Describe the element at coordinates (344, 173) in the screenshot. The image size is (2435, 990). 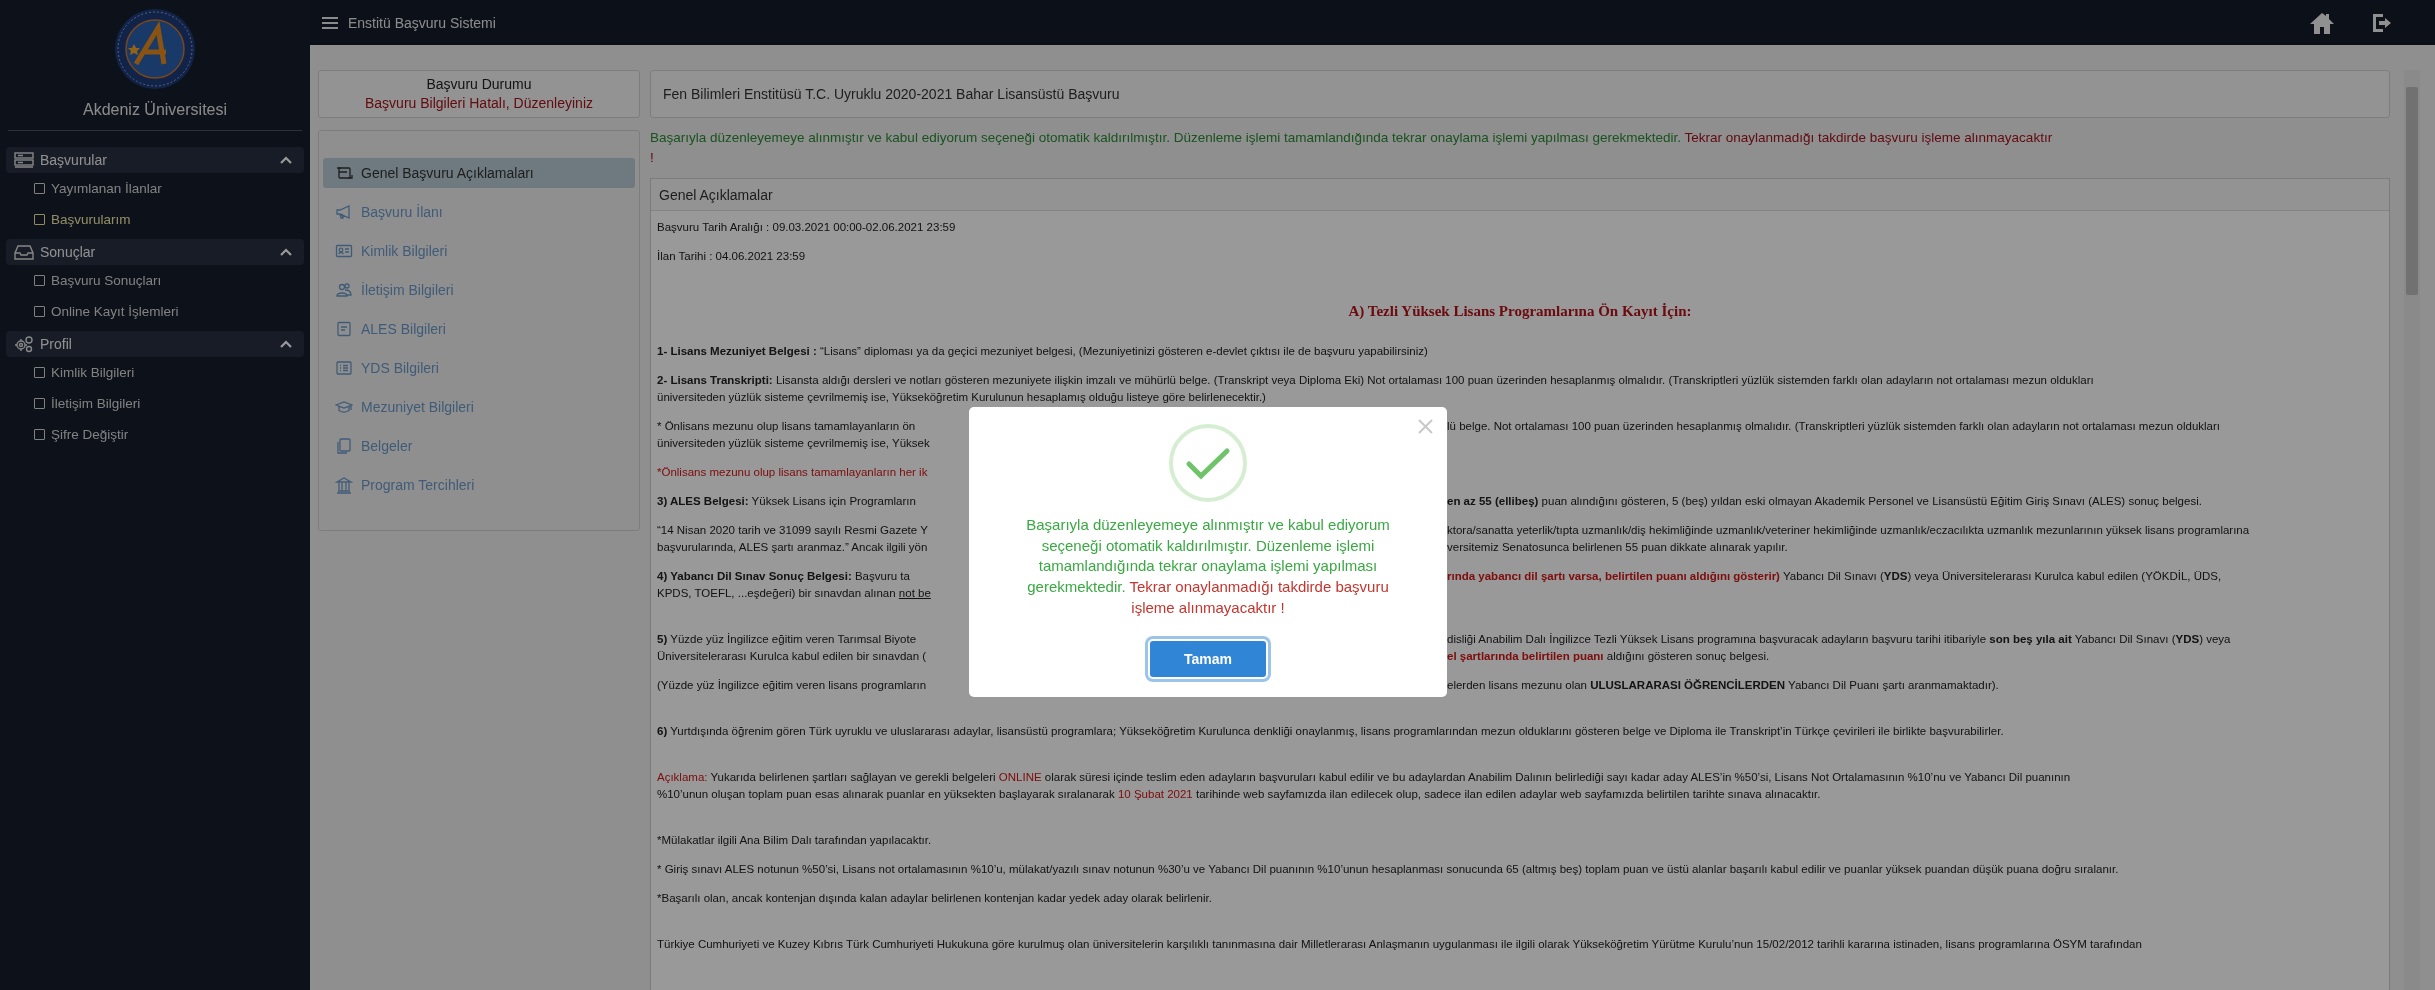
I see `scroll-icon` at that location.